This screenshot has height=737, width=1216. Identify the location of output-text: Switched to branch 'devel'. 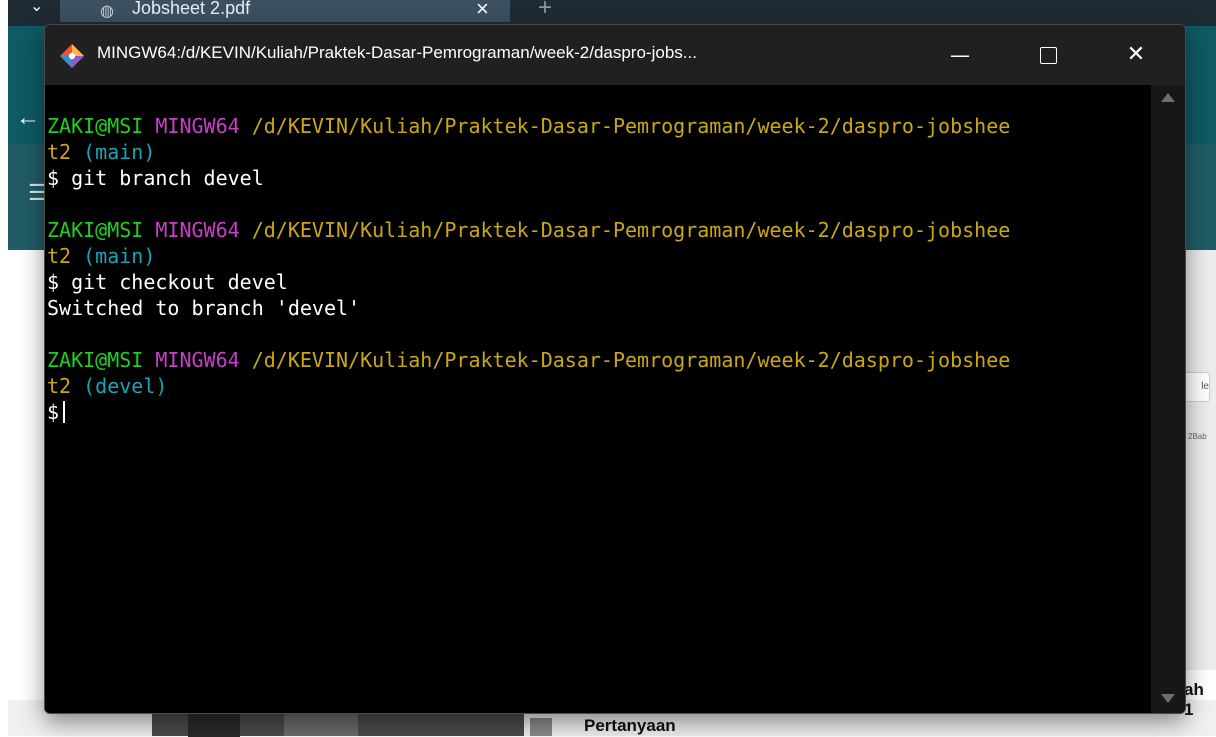
(204, 308).